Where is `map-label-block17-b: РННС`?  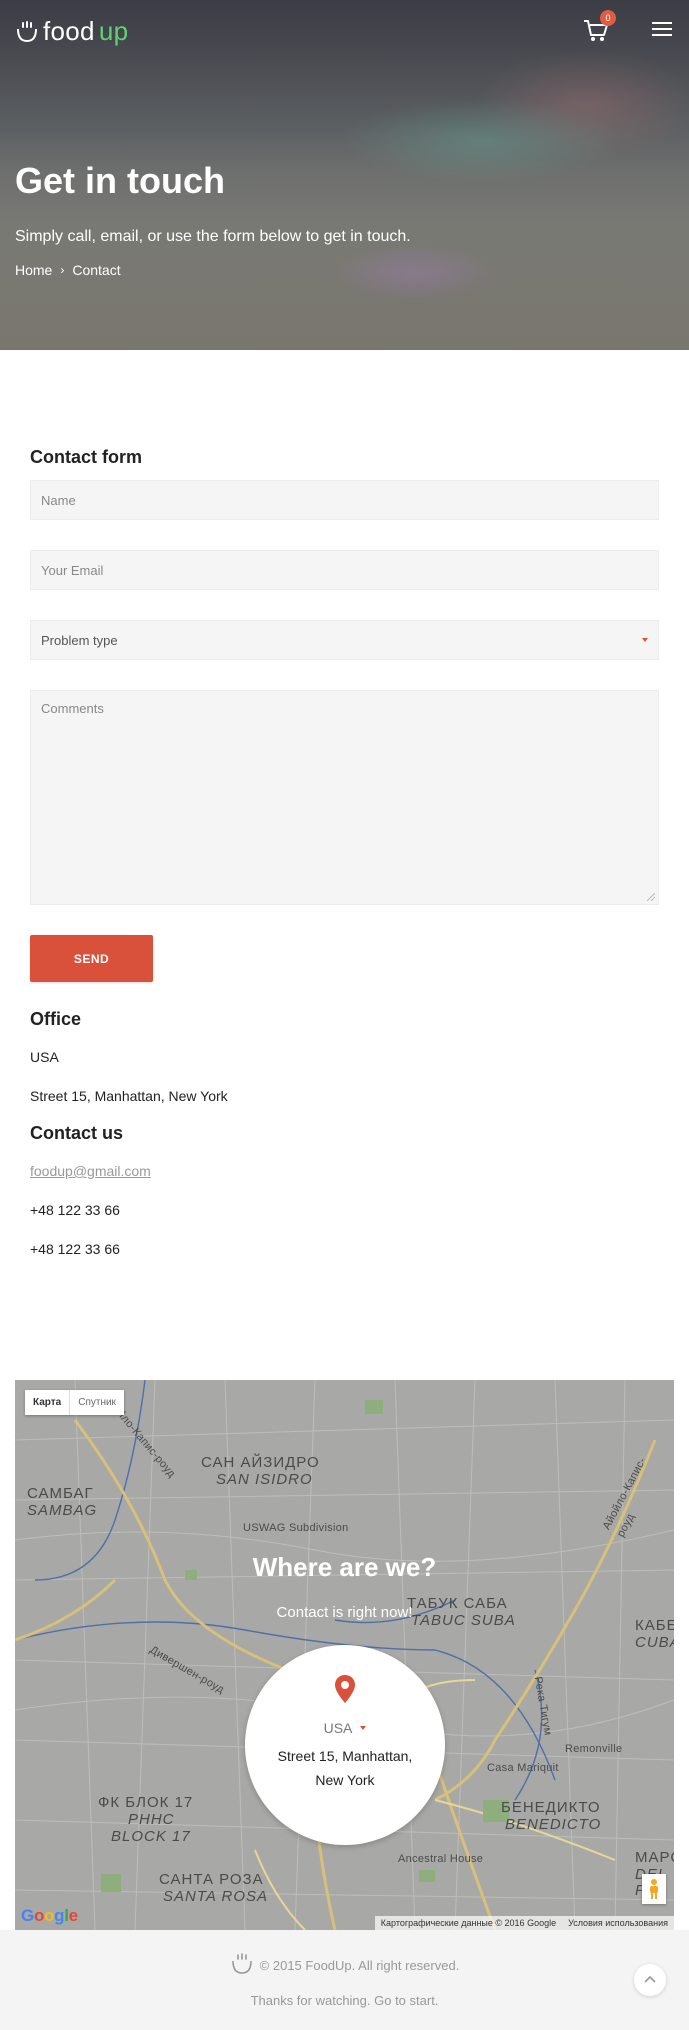 map-label-block17-b: РННС is located at coordinates (151, 1819).